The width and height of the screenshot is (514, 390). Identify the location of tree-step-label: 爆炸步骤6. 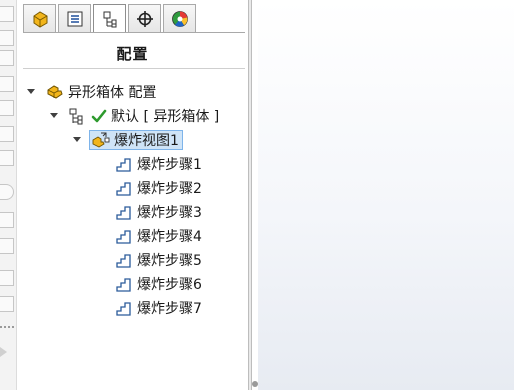
(169, 285).